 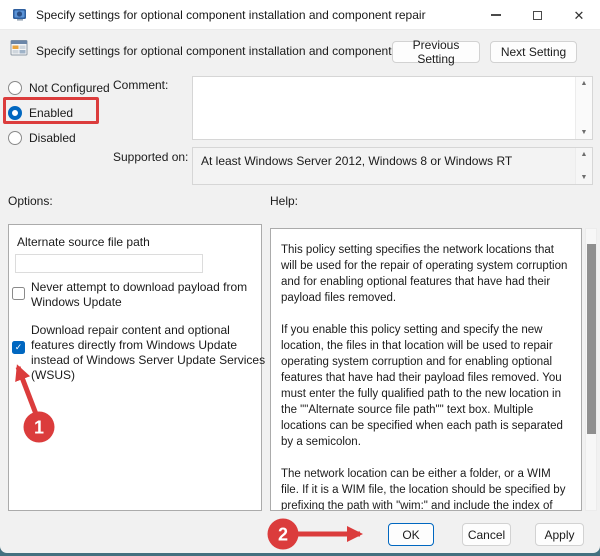 I want to click on minimize-icon, so click(x=496, y=15).